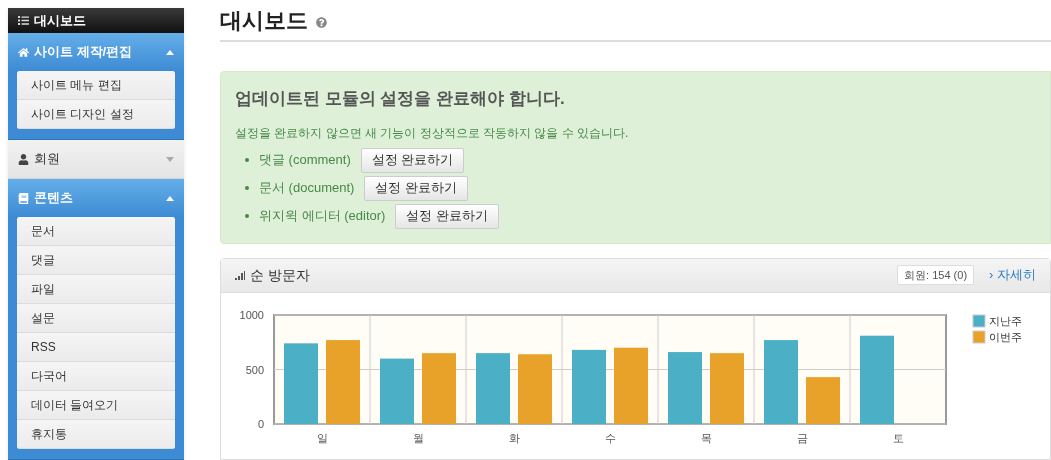  I want to click on signal-bars-icon, so click(240, 275).